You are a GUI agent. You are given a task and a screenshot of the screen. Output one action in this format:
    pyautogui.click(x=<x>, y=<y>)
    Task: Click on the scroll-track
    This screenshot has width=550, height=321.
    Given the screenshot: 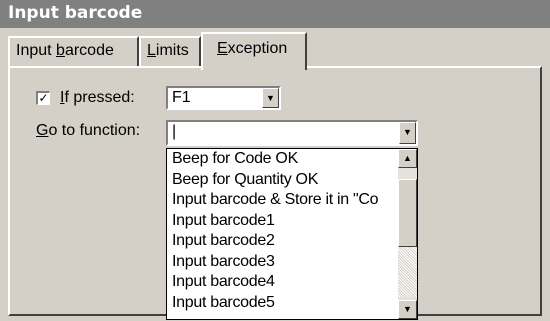 What is the action you would take?
    pyautogui.click(x=407, y=272)
    